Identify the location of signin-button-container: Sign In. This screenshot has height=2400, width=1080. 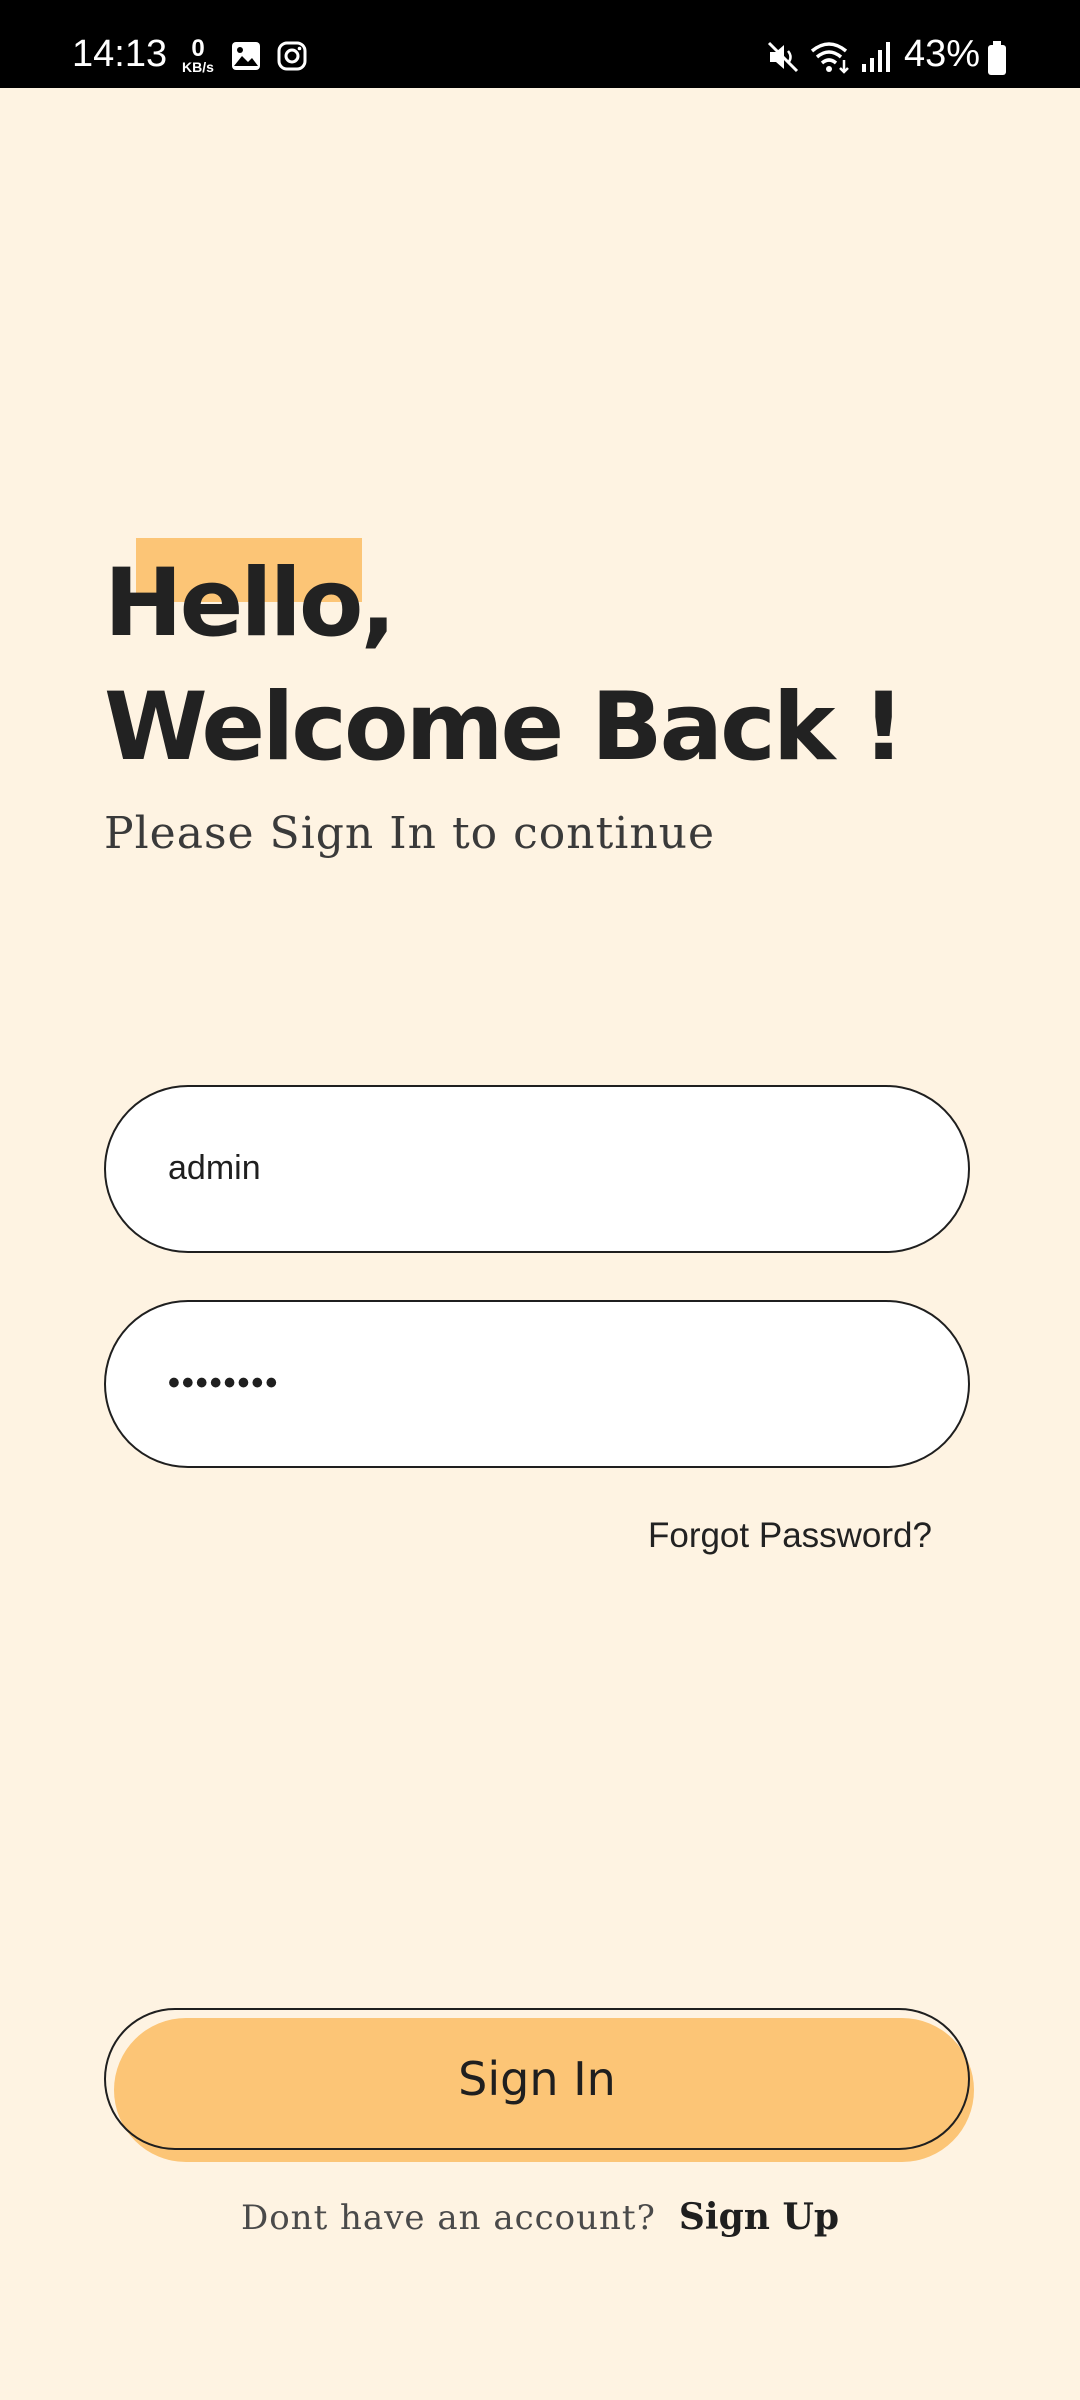
(539, 2086).